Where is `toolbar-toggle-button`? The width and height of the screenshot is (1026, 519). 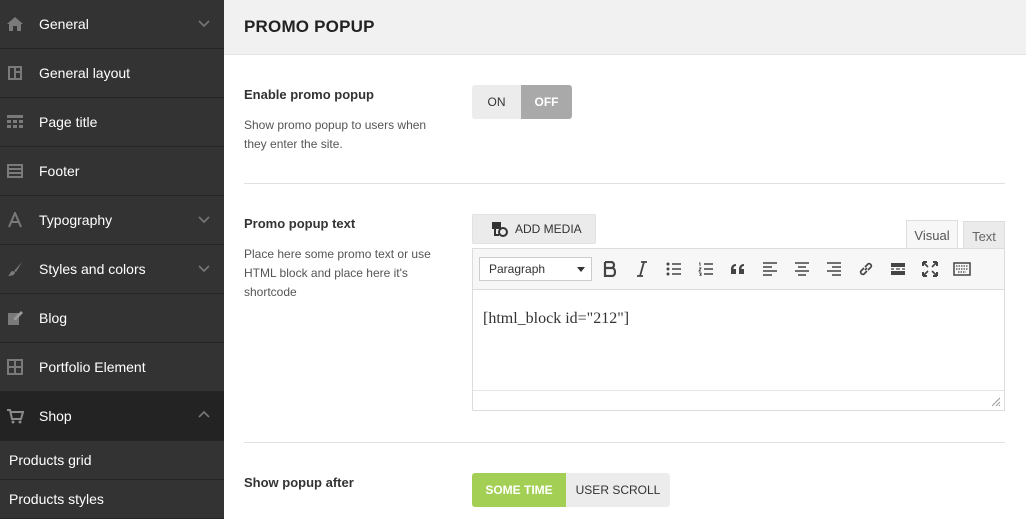 toolbar-toggle-button is located at coordinates (962, 269).